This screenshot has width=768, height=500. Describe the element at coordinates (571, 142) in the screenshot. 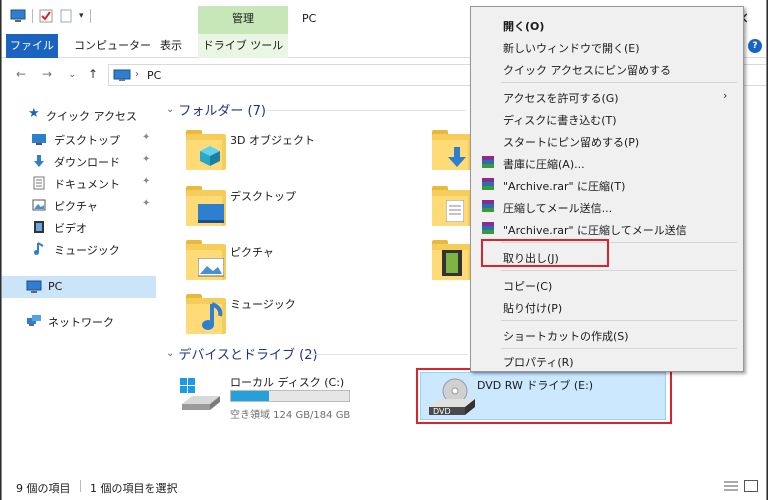

I see `menu-item-label: スタートにピン留めする(P)` at that location.